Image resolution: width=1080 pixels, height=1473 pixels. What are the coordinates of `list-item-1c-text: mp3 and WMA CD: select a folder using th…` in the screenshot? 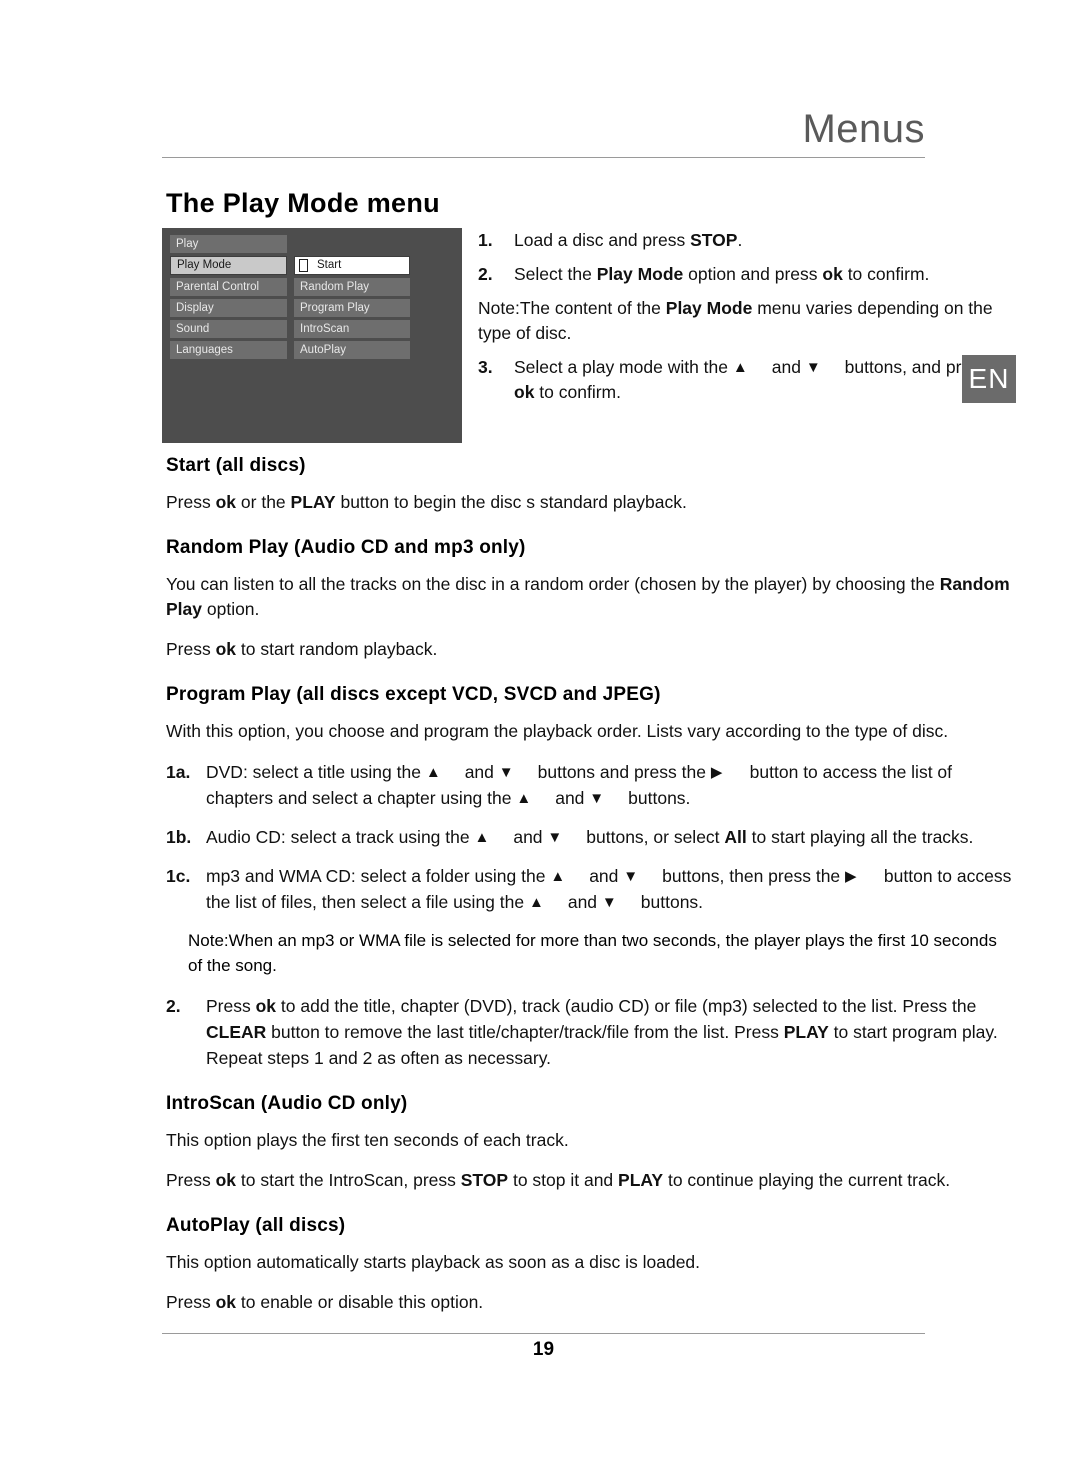 It's located at (609, 889).